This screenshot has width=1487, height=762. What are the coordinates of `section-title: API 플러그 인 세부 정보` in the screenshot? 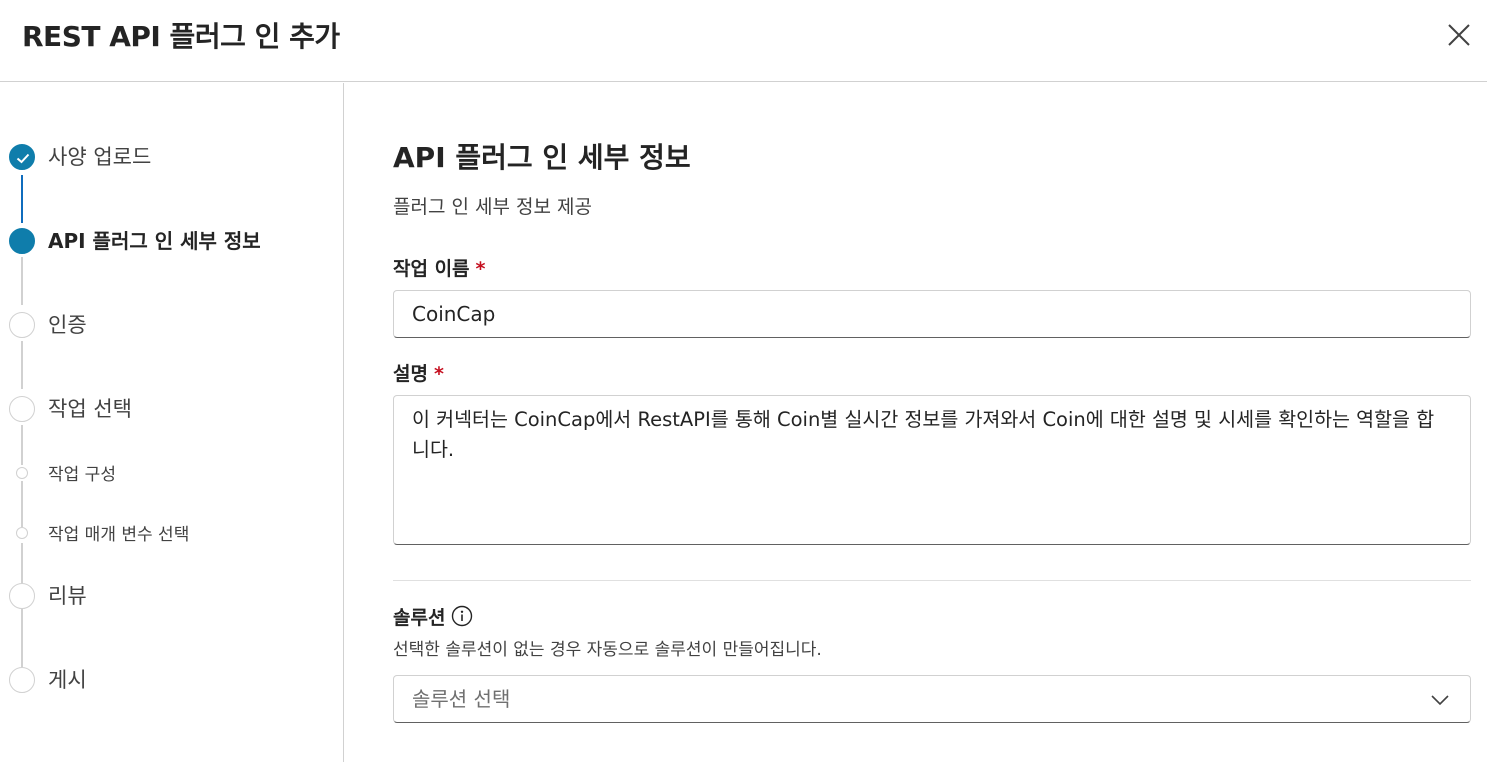 It's located at (542, 157).